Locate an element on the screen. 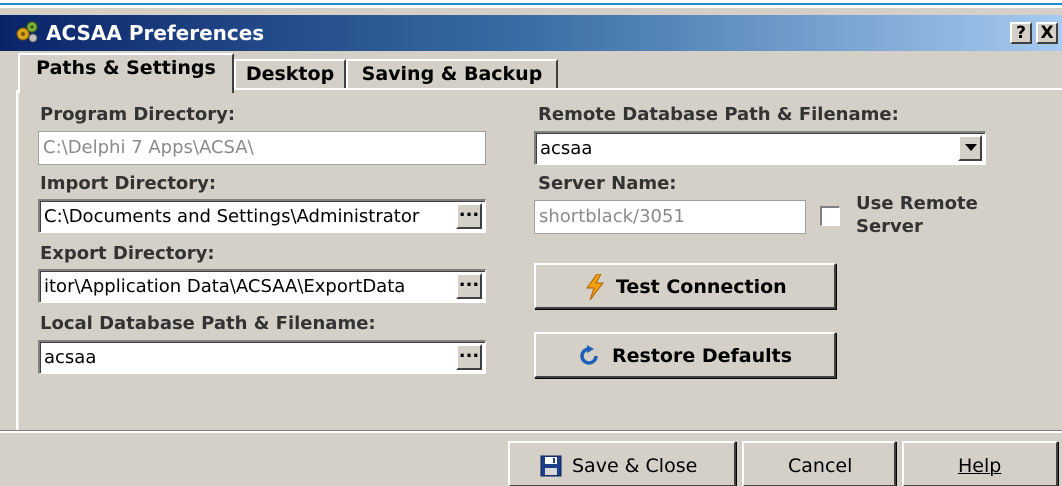  save-close-button: Save & Close is located at coordinates (622, 463).